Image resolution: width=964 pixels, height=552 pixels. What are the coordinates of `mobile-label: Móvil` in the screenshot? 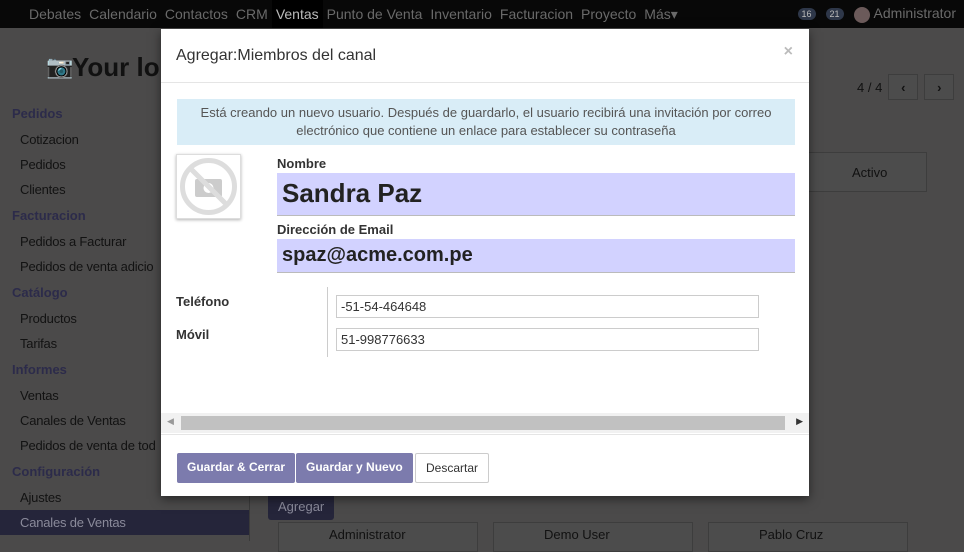 It's located at (193, 334).